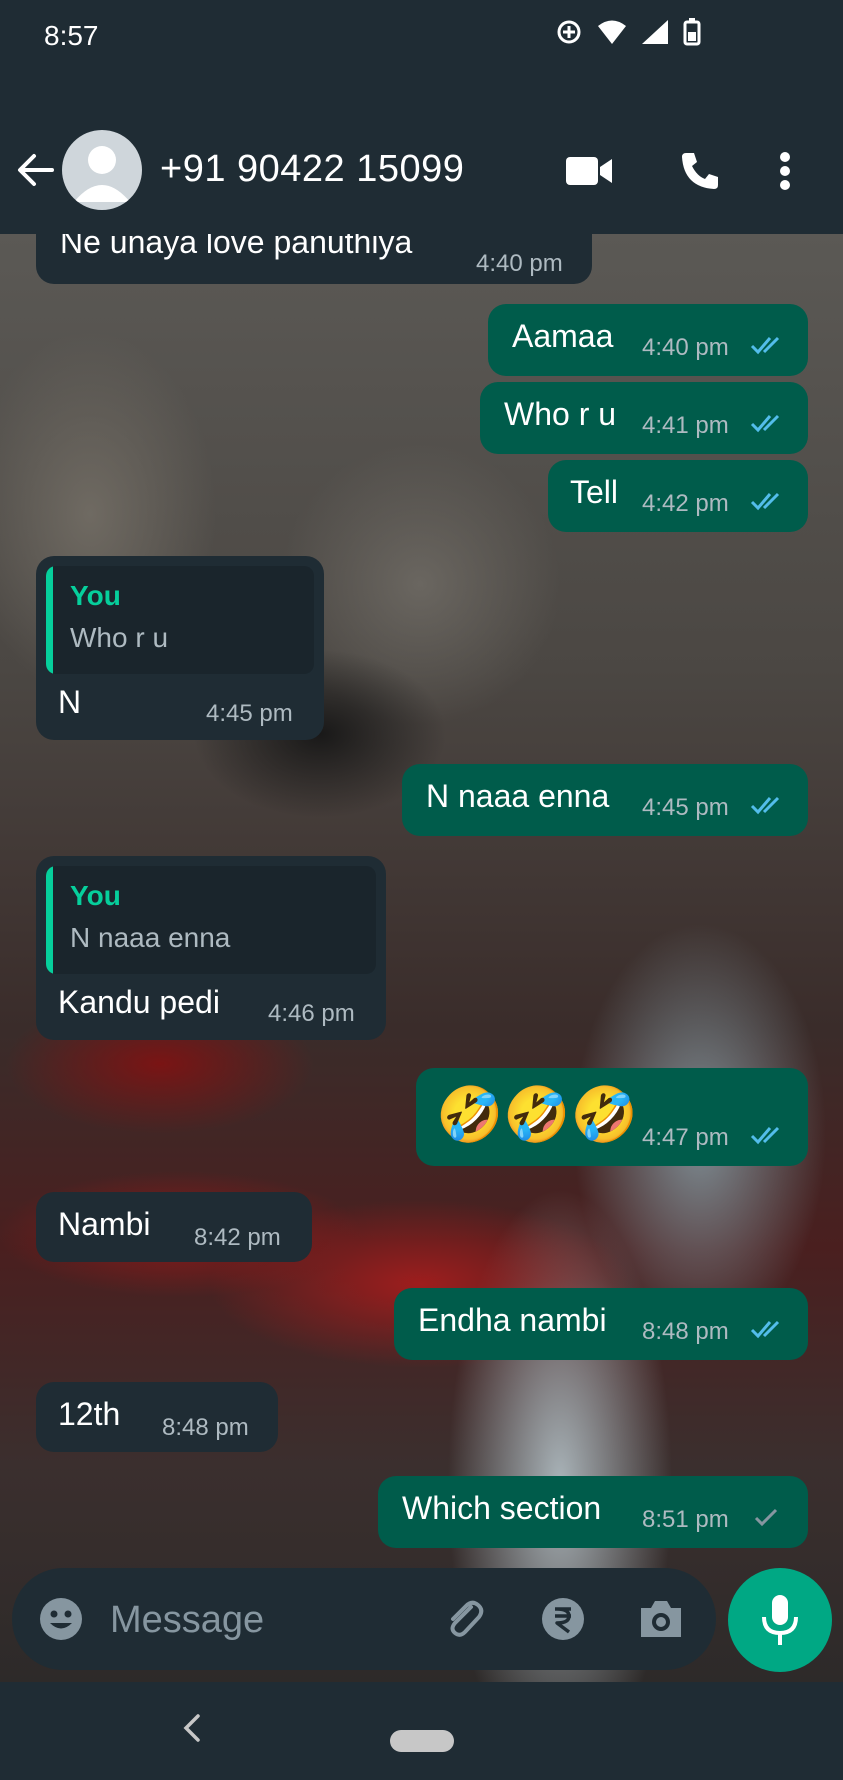 This screenshot has width=843, height=1780. I want to click on data-saver-icon, so click(569, 32).